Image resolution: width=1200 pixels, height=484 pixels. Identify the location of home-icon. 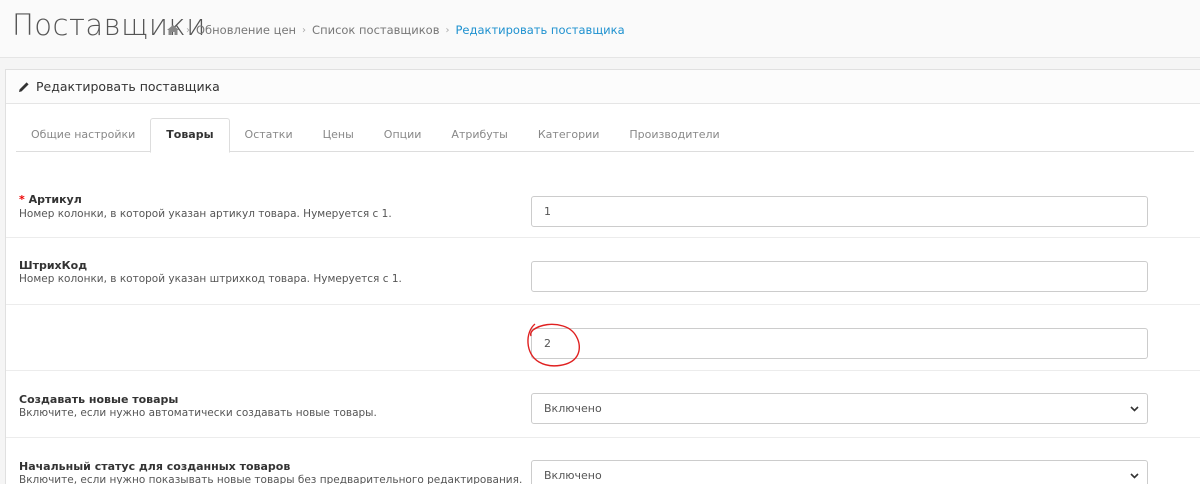
(173, 30).